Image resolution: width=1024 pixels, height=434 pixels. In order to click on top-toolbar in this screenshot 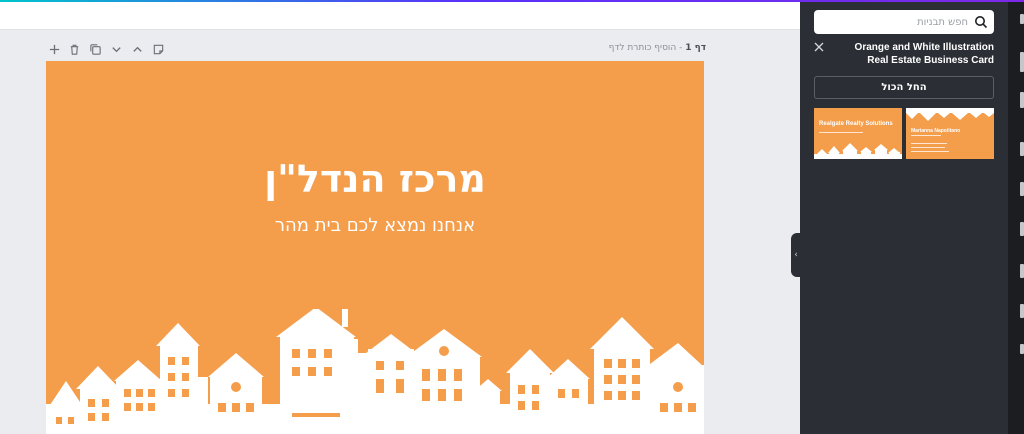, I will do `click(400, 16)`.